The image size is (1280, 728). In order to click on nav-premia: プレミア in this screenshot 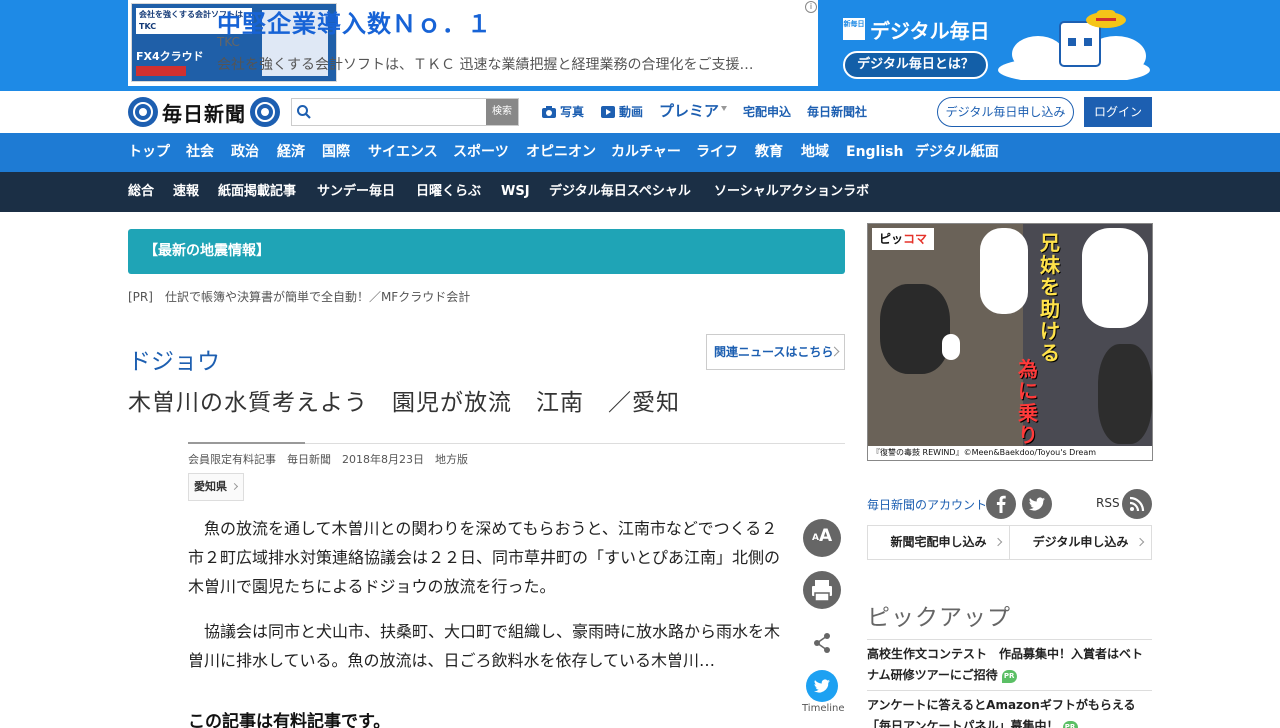, I will do `click(689, 110)`.